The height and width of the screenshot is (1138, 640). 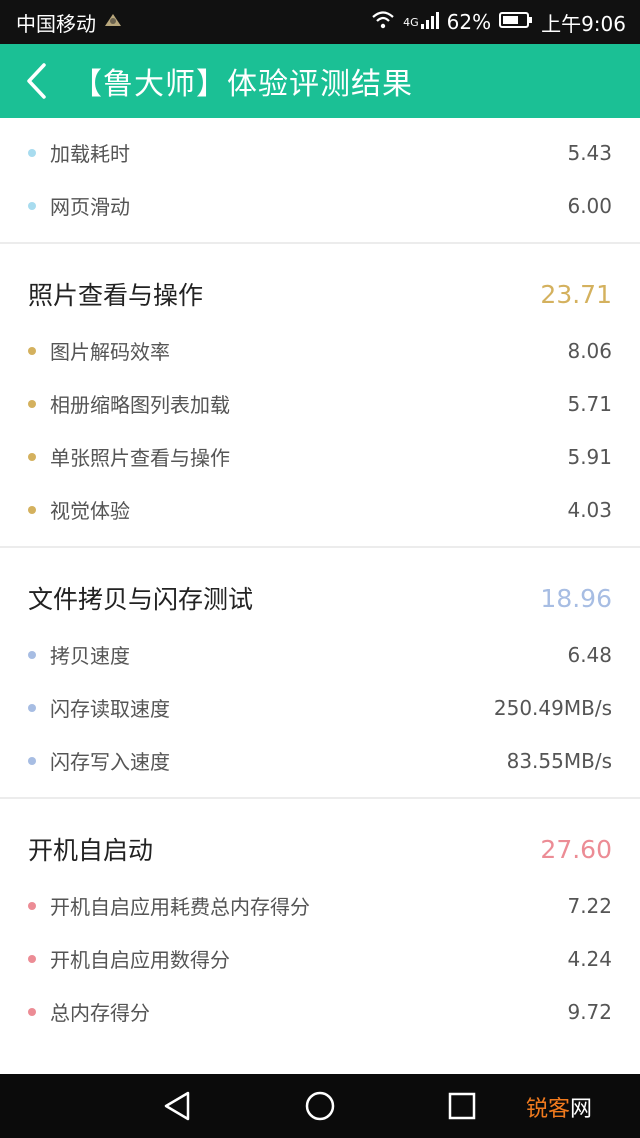 What do you see at coordinates (589, 905) in the screenshot?
I see `item-value: 7.22` at bounding box center [589, 905].